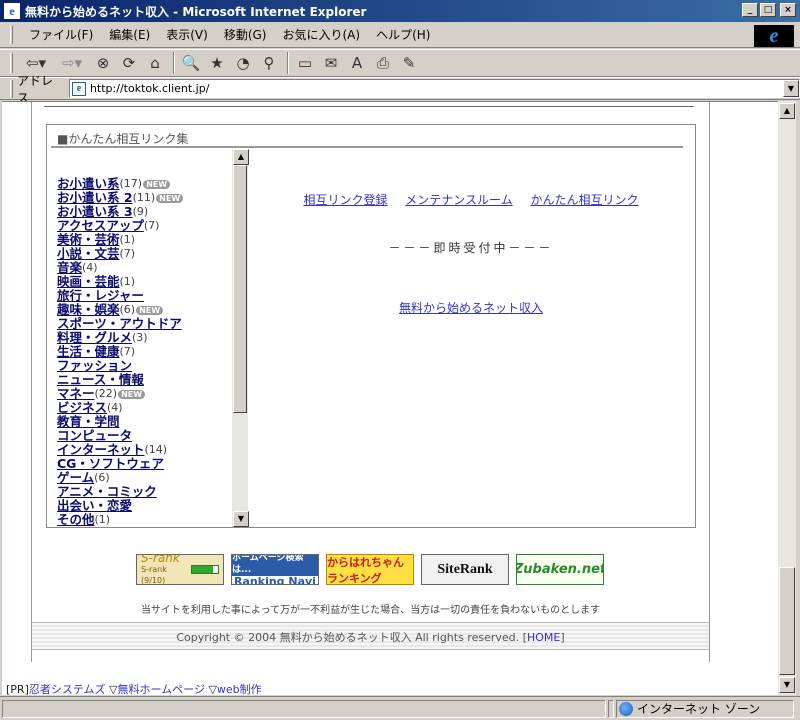 The width and height of the screenshot is (800, 720). Describe the element at coordinates (383, 63) in the screenshot. I see `print-icon: ⎙` at that location.